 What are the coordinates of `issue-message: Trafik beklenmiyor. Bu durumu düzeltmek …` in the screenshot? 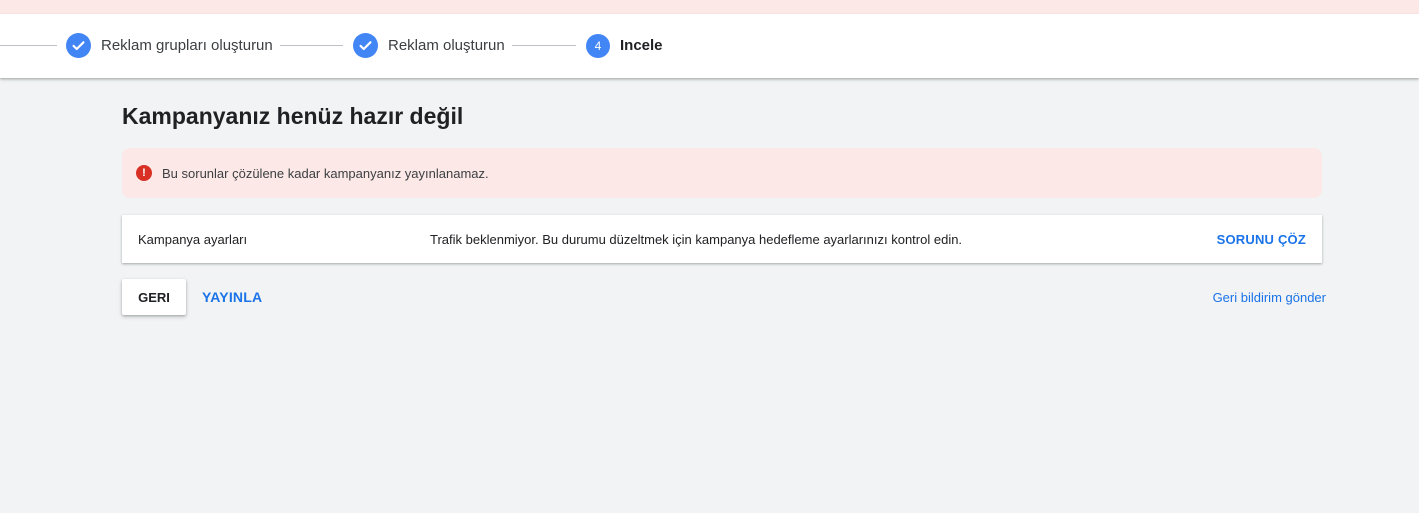 It's located at (696, 239).